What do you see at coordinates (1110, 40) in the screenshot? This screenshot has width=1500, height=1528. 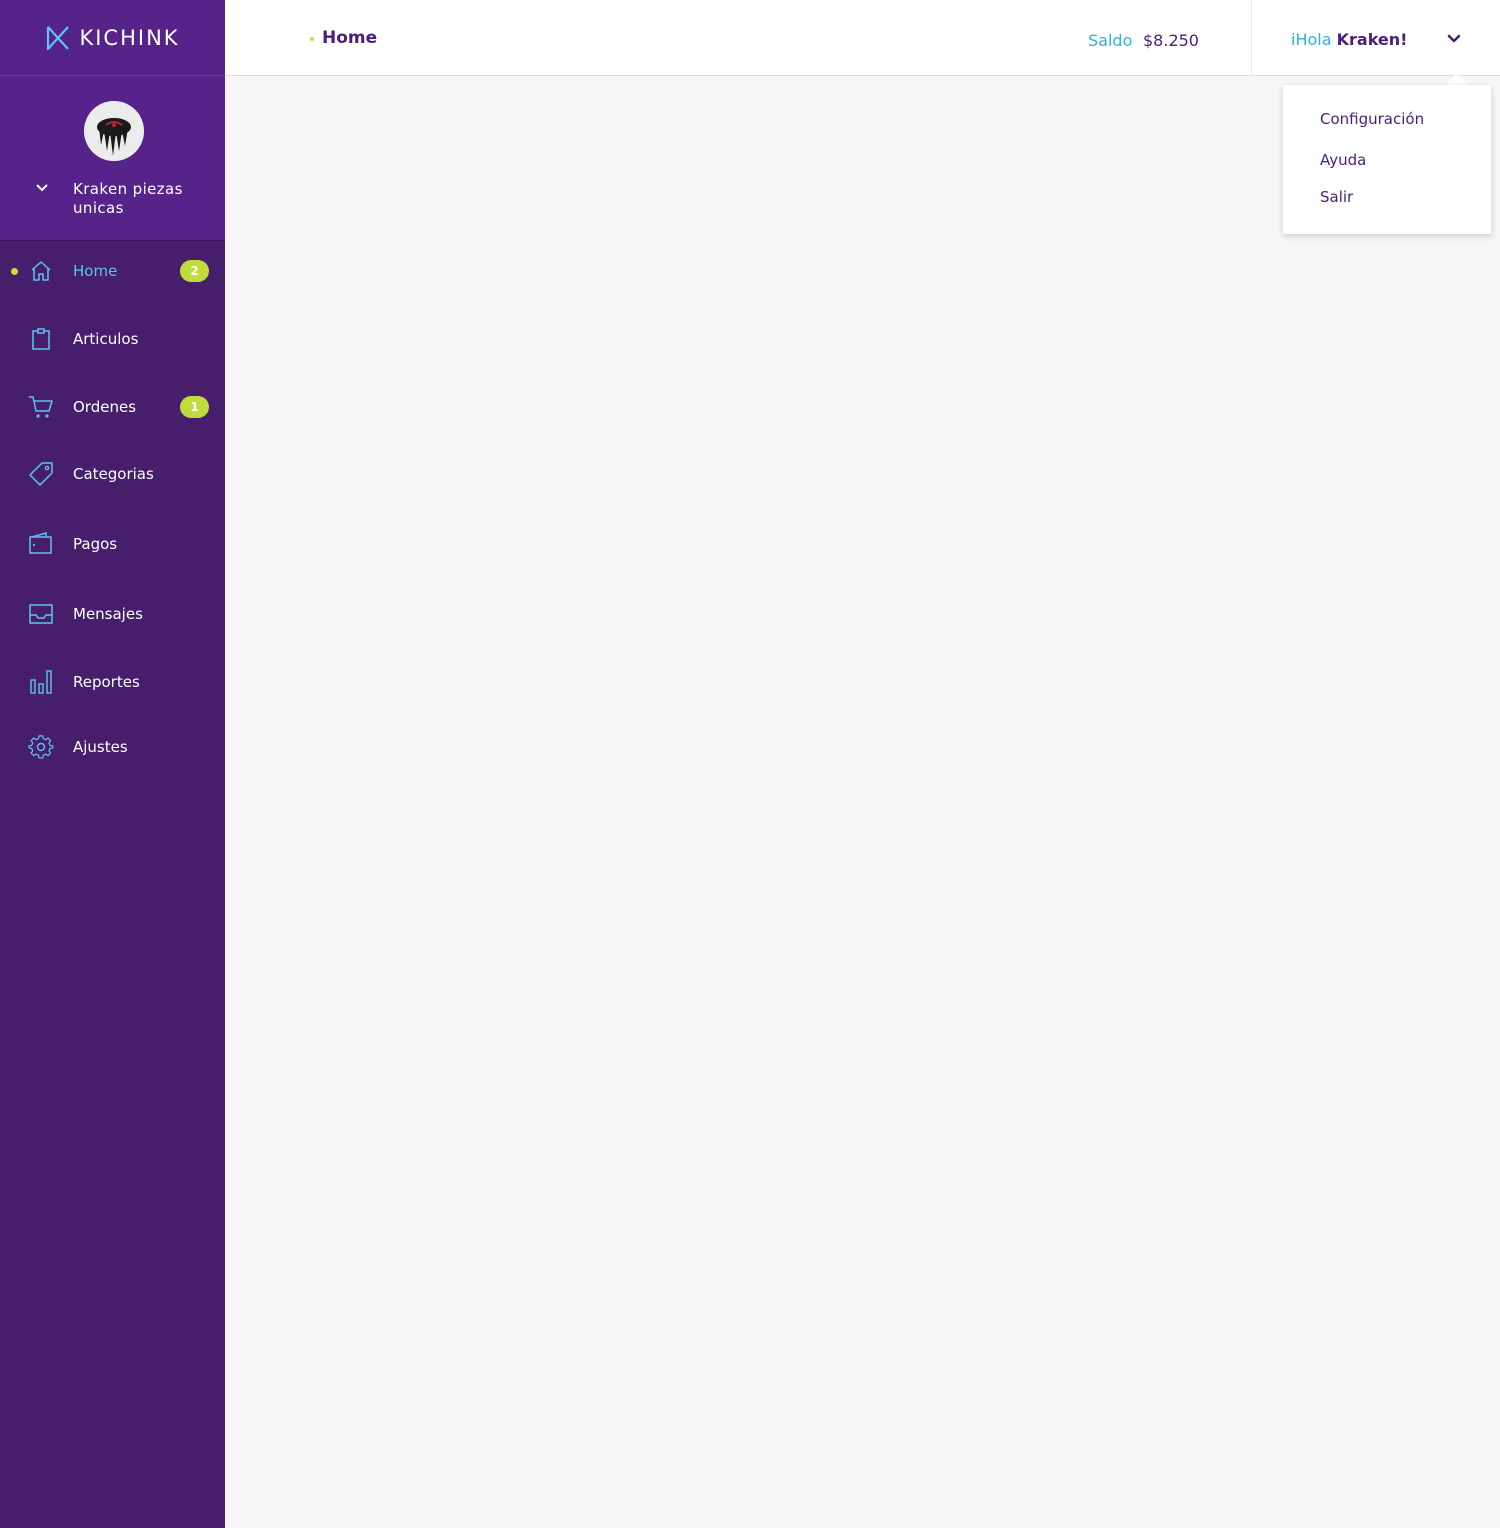 I see `balance-label: Saldo` at bounding box center [1110, 40].